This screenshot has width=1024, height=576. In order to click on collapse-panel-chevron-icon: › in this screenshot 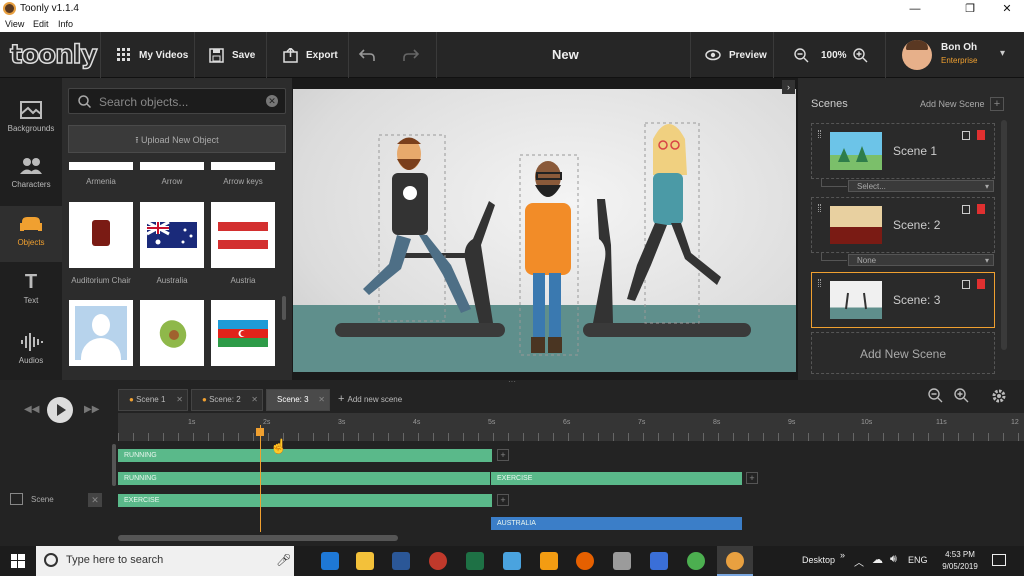, I will do `click(788, 87)`.